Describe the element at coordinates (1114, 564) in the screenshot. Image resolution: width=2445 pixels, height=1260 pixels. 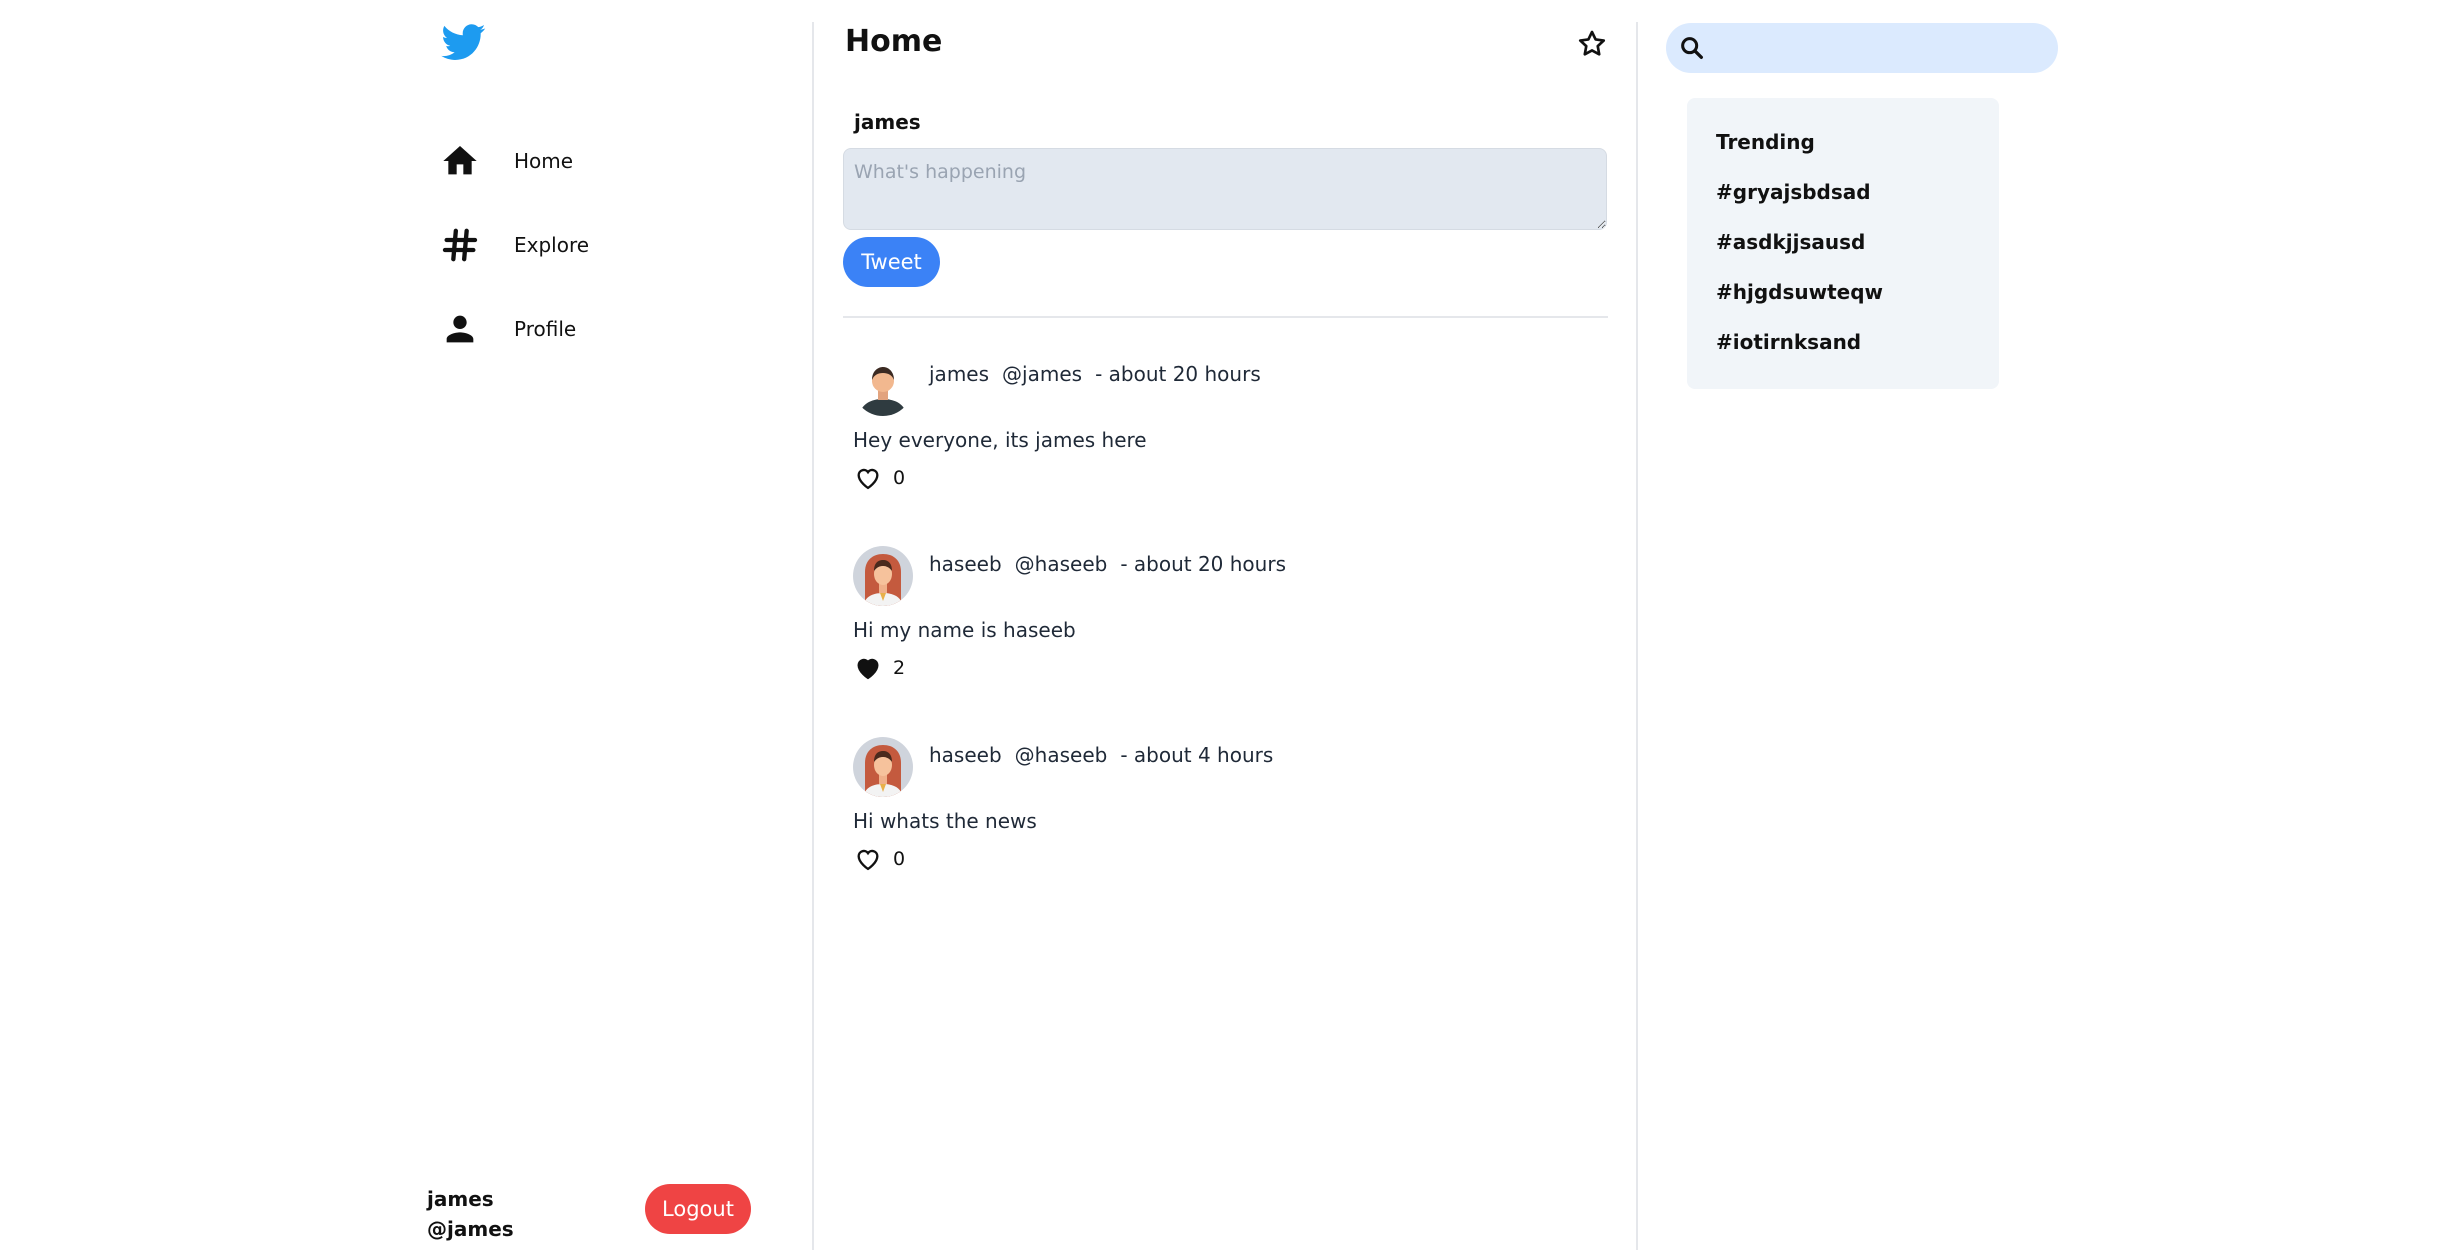
I see `tweet-meta: haseeb @haseeb - about 20 hours` at that location.